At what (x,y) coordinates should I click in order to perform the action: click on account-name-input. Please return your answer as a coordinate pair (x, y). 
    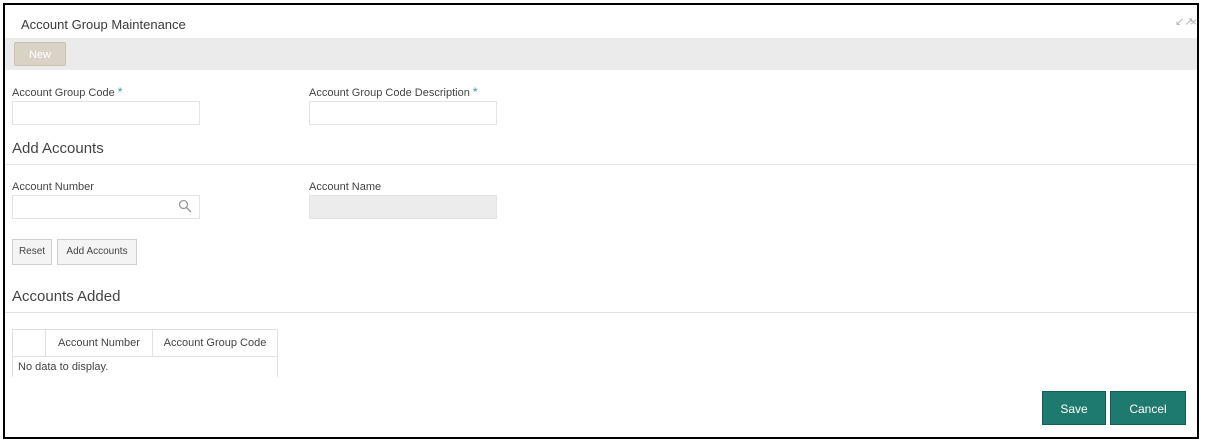
    Looking at the image, I should click on (403, 207).